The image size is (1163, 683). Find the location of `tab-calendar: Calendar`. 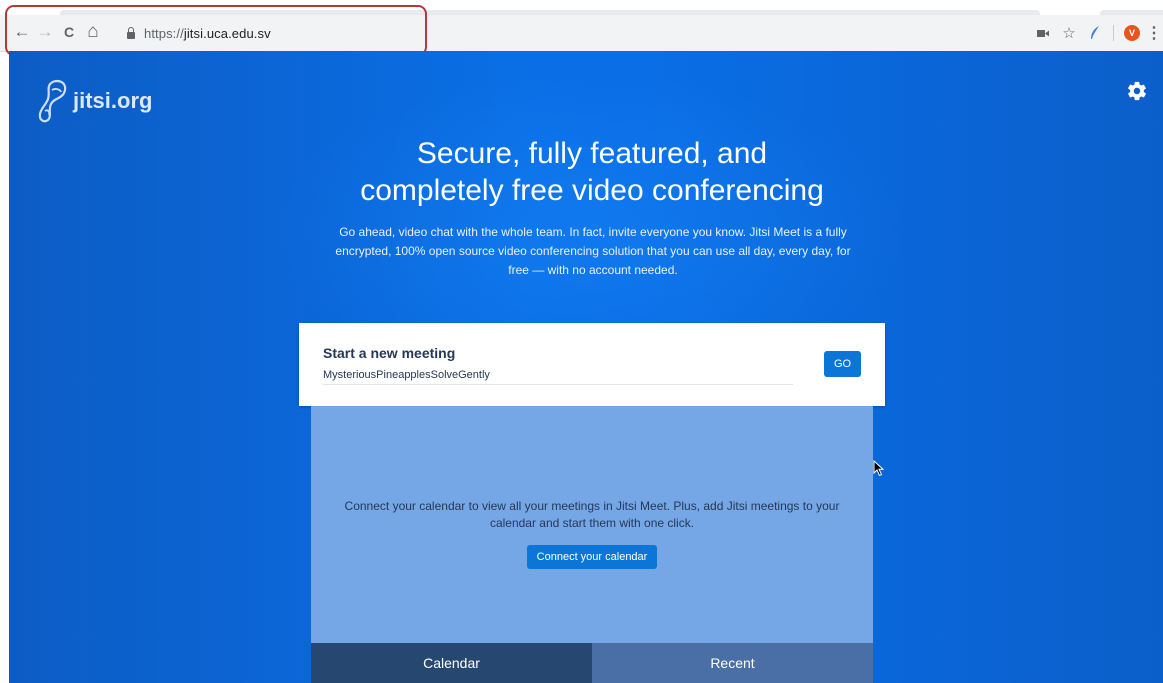

tab-calendar: Calendar is located at coordinates (451, 663).